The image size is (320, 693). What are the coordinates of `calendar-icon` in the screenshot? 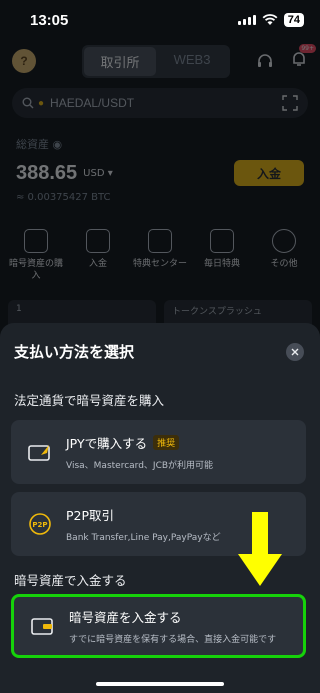 It's located at (222, 241).